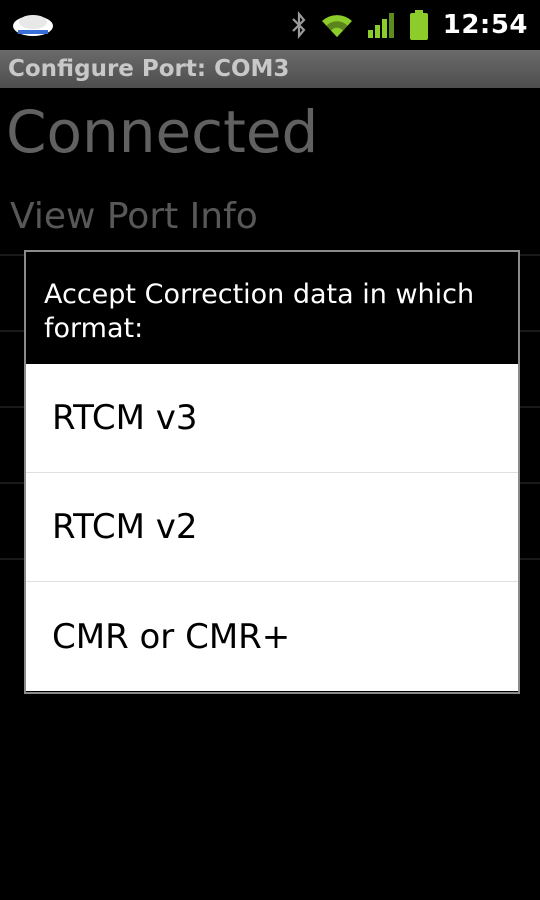 Image resolution: width=540 pixels, height=900 pixels. What do you see at coordinates (272, 308) in the screenshot?
I see `dialog-title: Accept Correction data in which format:` at bounding box center [272, 308].